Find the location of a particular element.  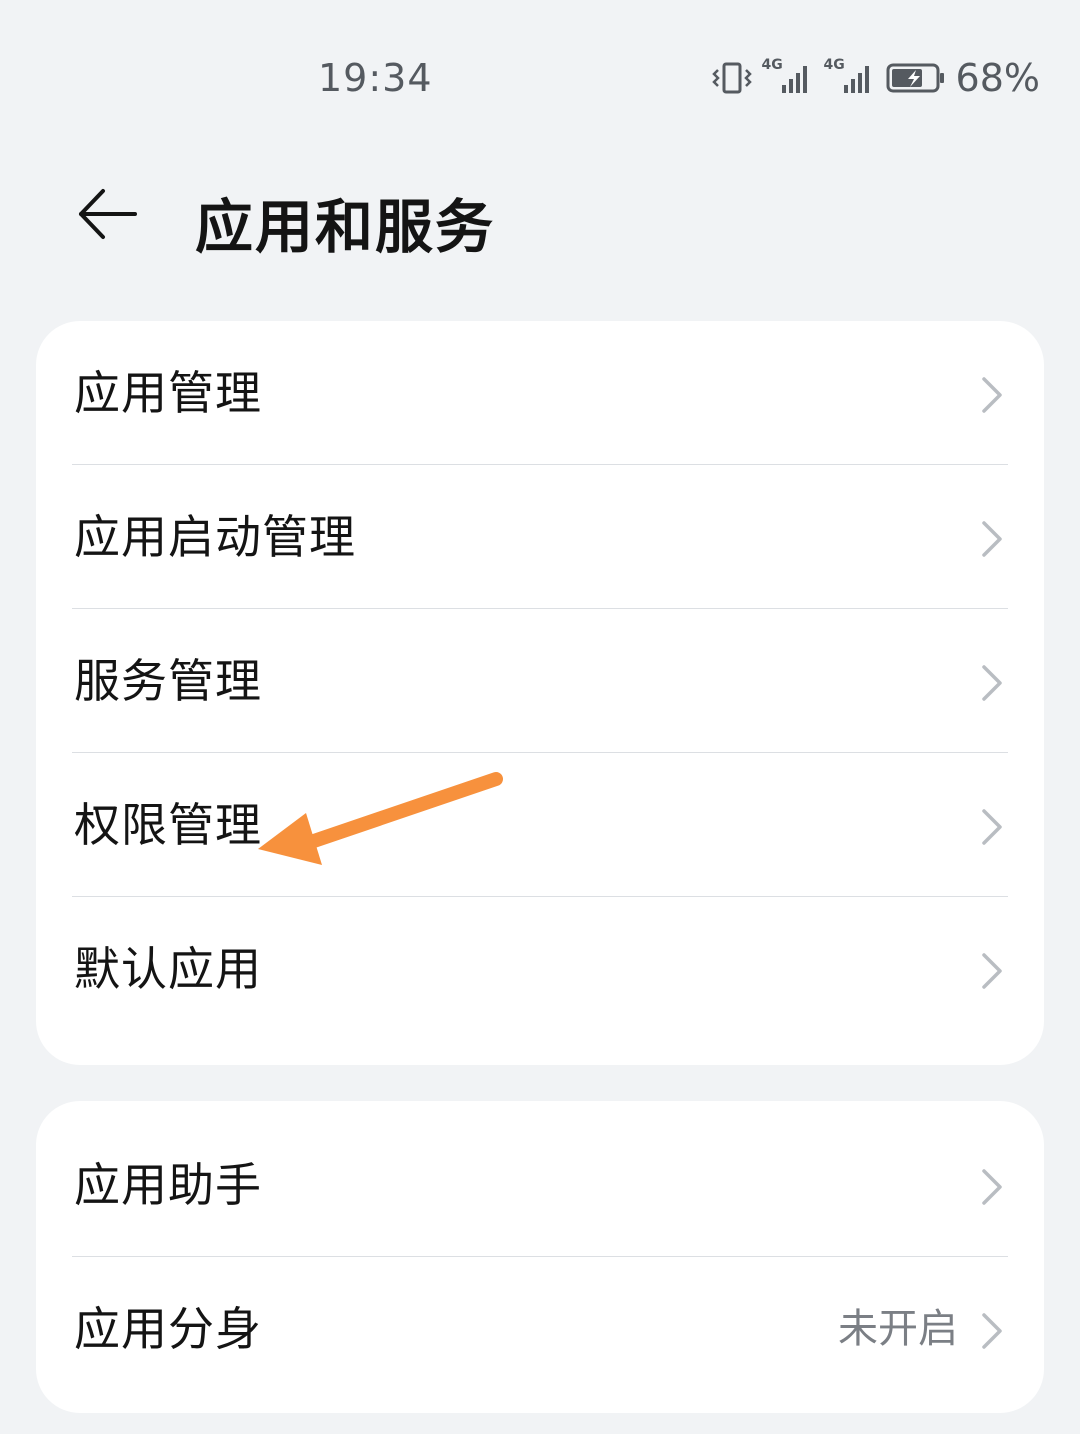

settings-item-label: 权限管理 is located at coordinates (168, 825).